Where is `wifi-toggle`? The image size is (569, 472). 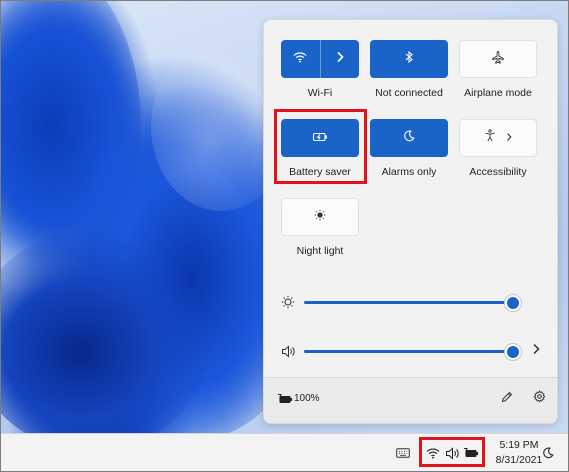 wifi-toggle is located at coordinates (300, 59).